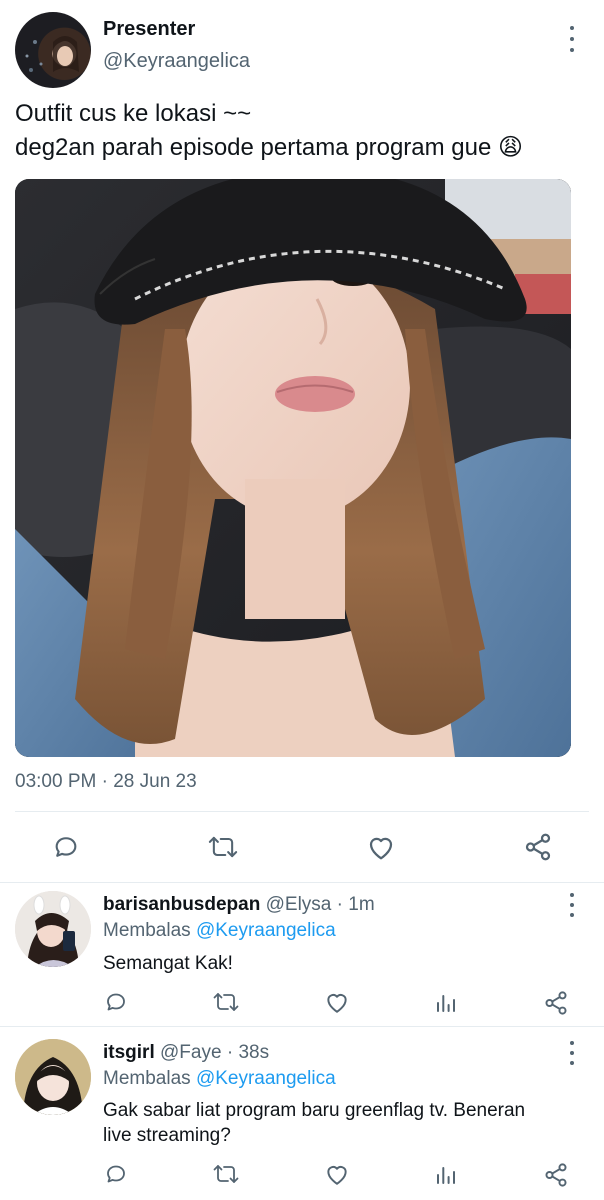 This screenshot has width=604, height=1200. What do you see at coordinates (53, 50) in the screenshot?
I see `author-avatar` at bounding box center [53, 50].